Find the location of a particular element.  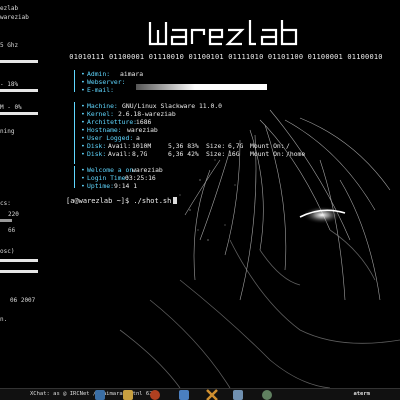

disk2-avail-label: Avail: is located at coordinates (120, 154).